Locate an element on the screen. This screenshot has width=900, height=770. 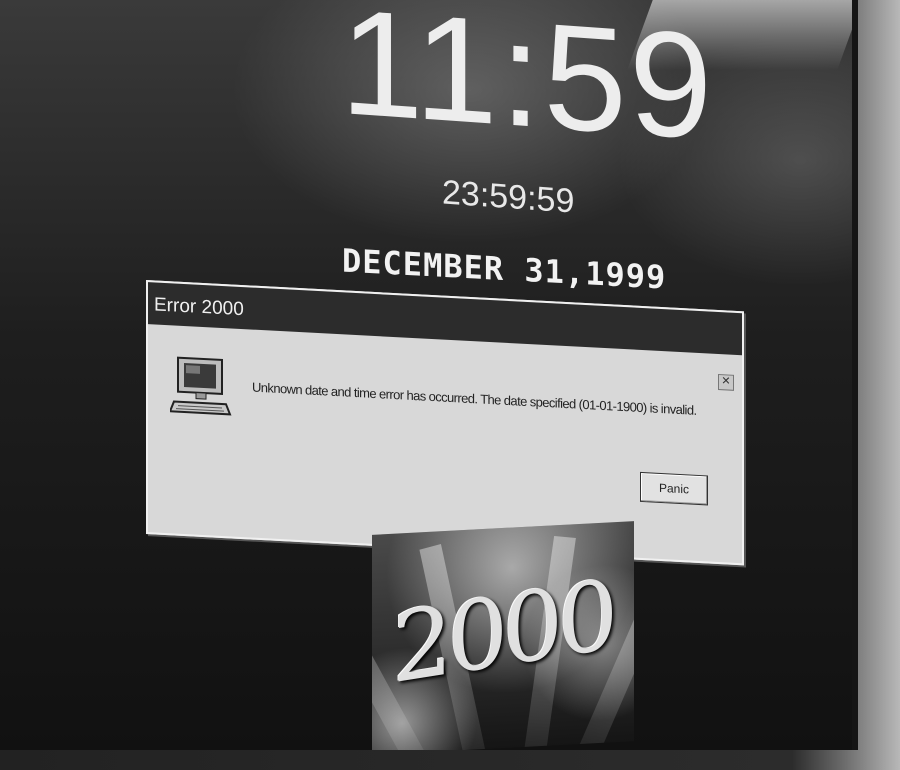
dialog-title: Error 2000 is located at coordinates (199, 307).